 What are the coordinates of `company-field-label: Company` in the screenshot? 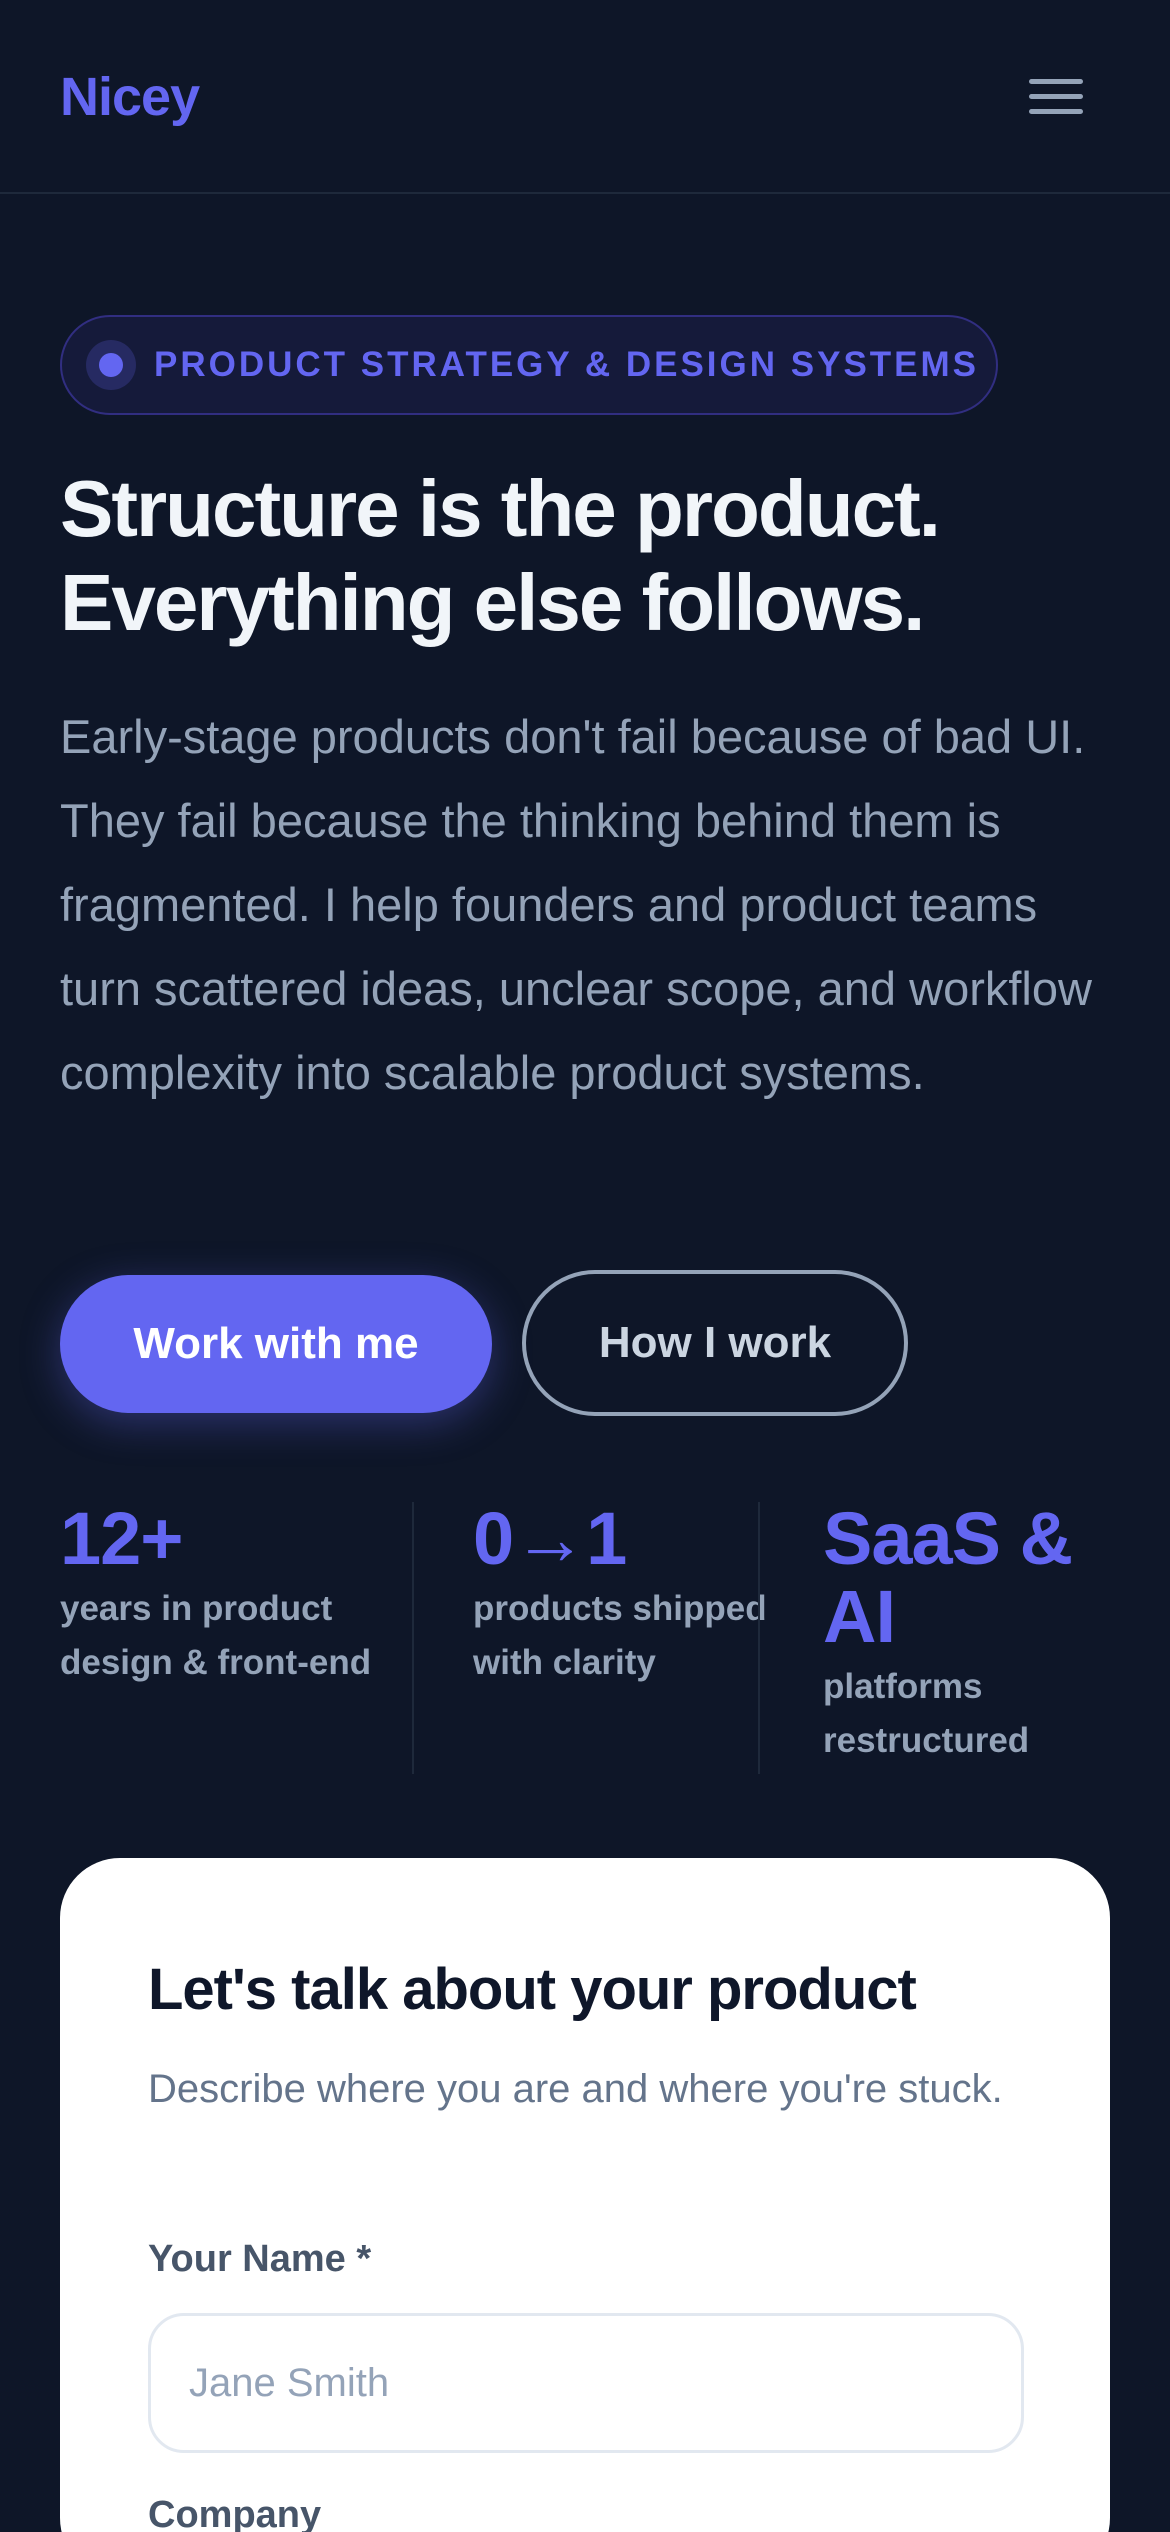 It's located at (235, 2513).